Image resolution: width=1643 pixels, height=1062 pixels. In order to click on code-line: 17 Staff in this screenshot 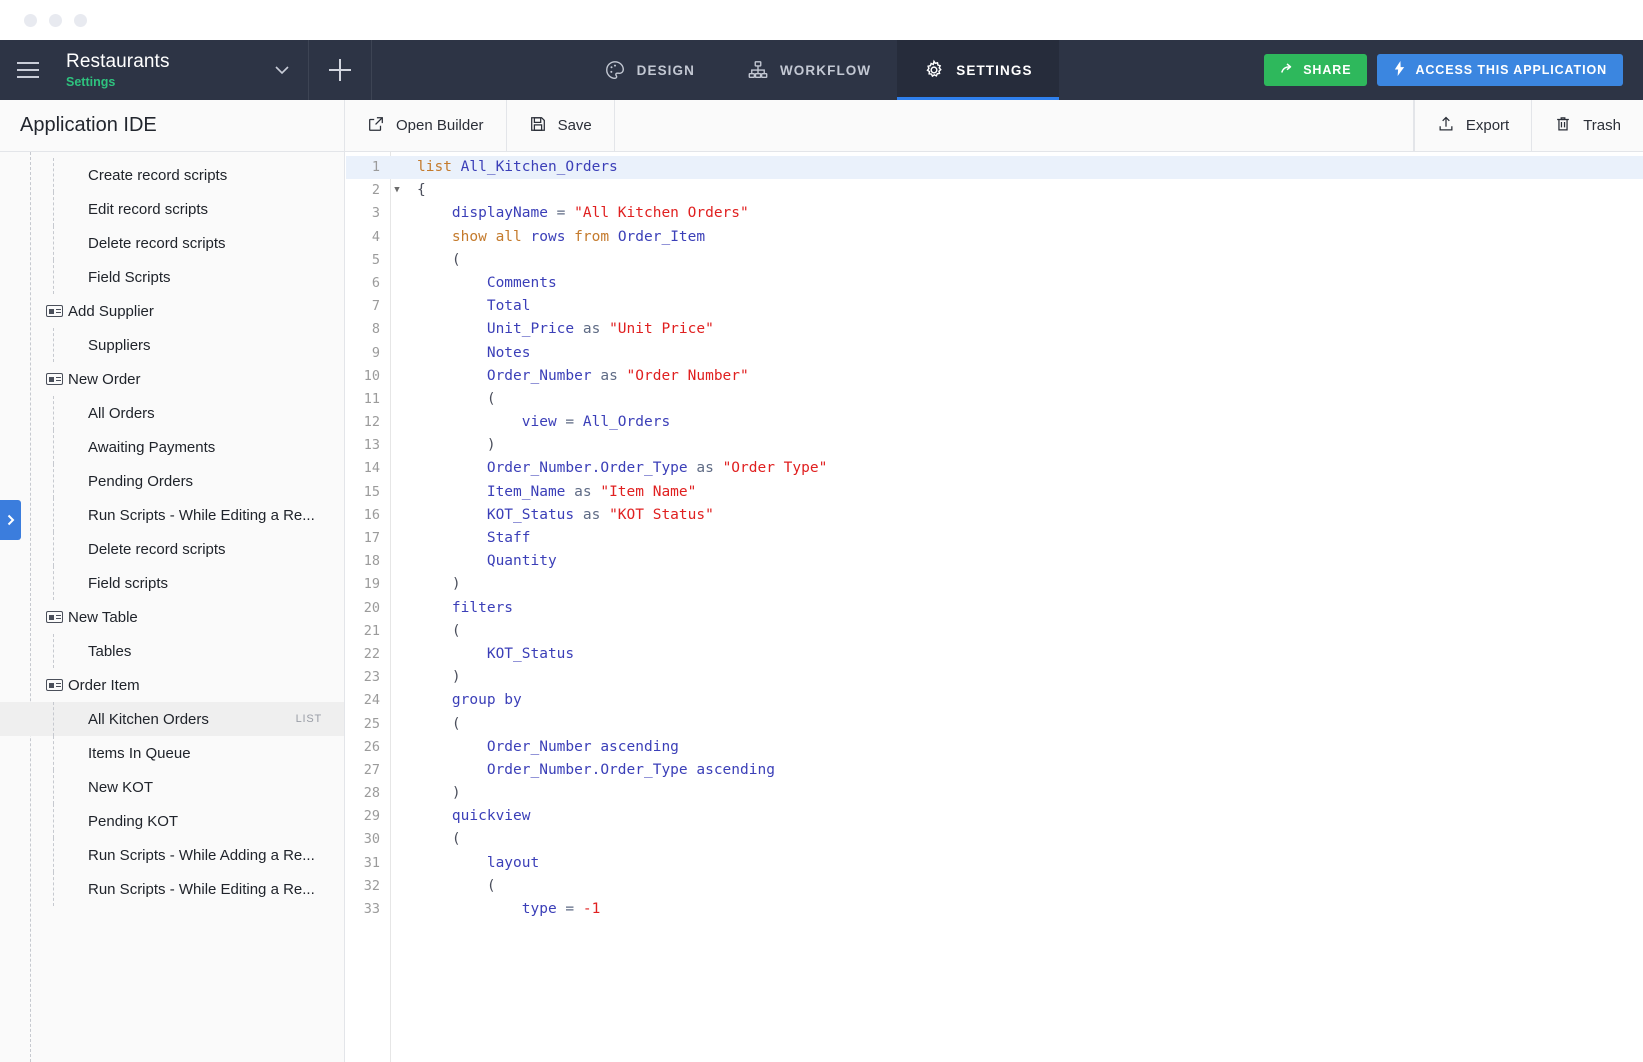, I will do `click(994, 538)`.